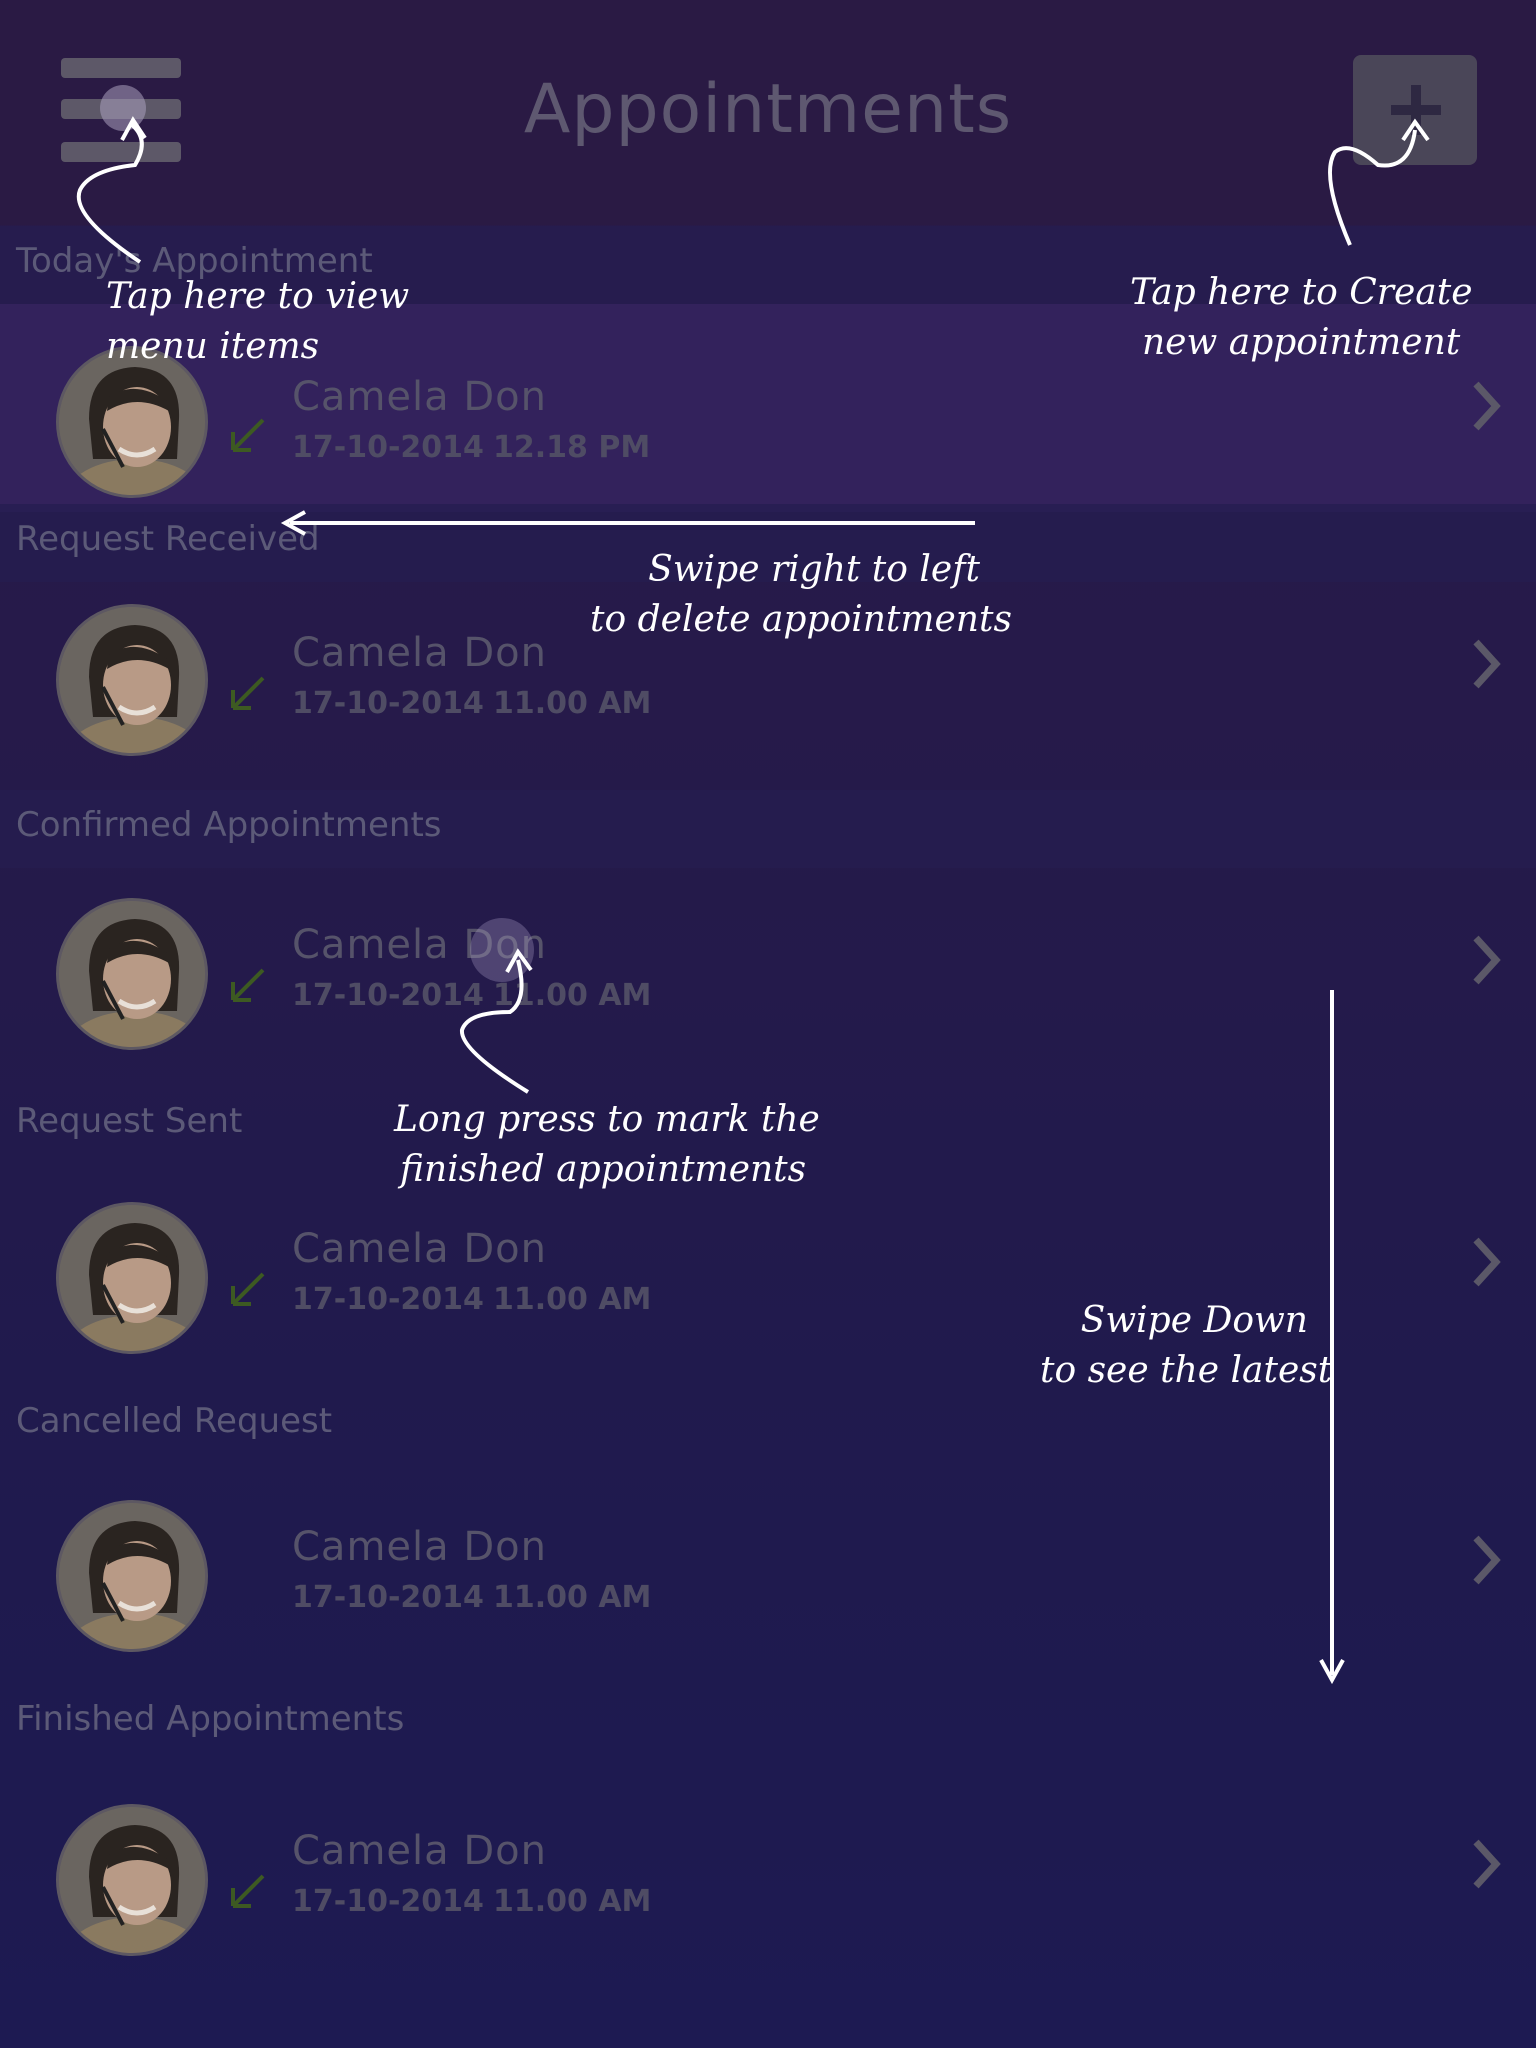  I want to click on page-title: Appointments, so click(768, 109).